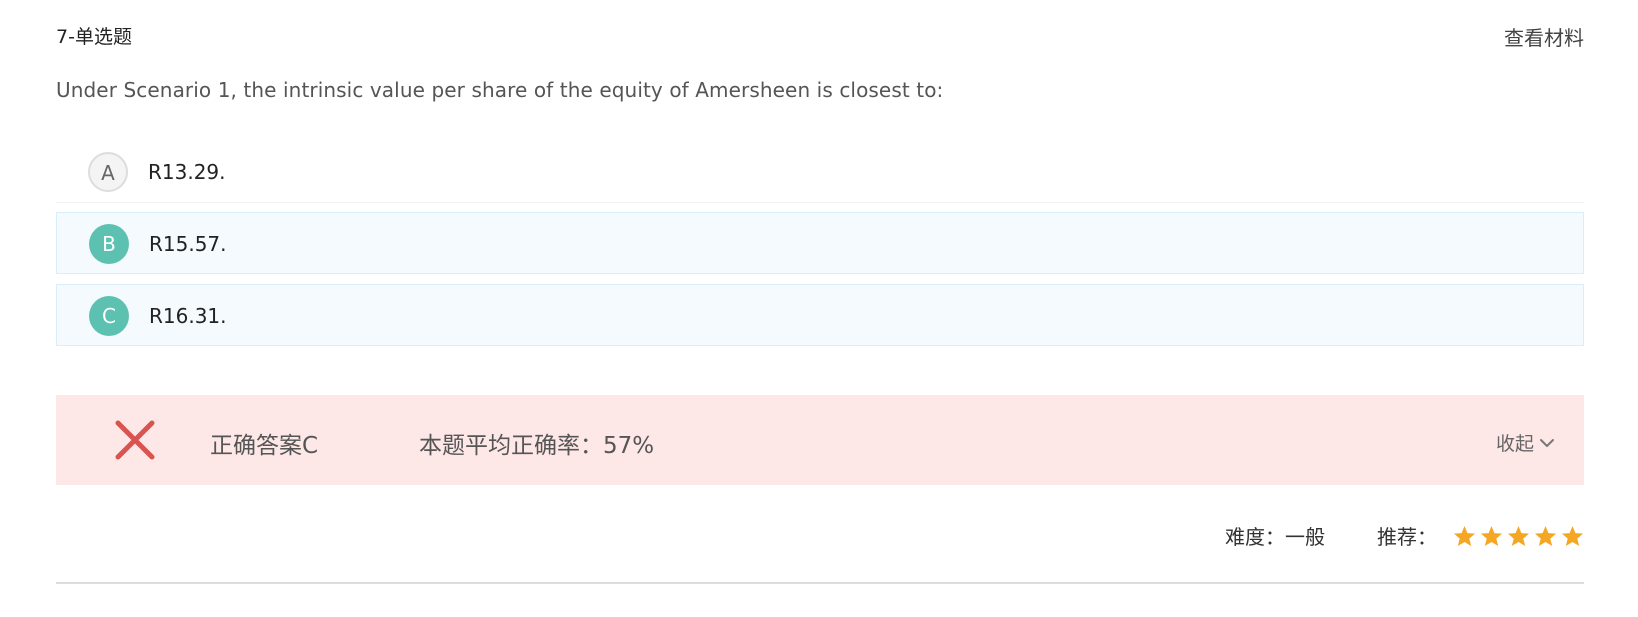  What do you see at coordinates (537, 446) in the screenshot?
I see `average-accuracy-label: 本题平均正确率：57%` at bounding box center [537, 446].